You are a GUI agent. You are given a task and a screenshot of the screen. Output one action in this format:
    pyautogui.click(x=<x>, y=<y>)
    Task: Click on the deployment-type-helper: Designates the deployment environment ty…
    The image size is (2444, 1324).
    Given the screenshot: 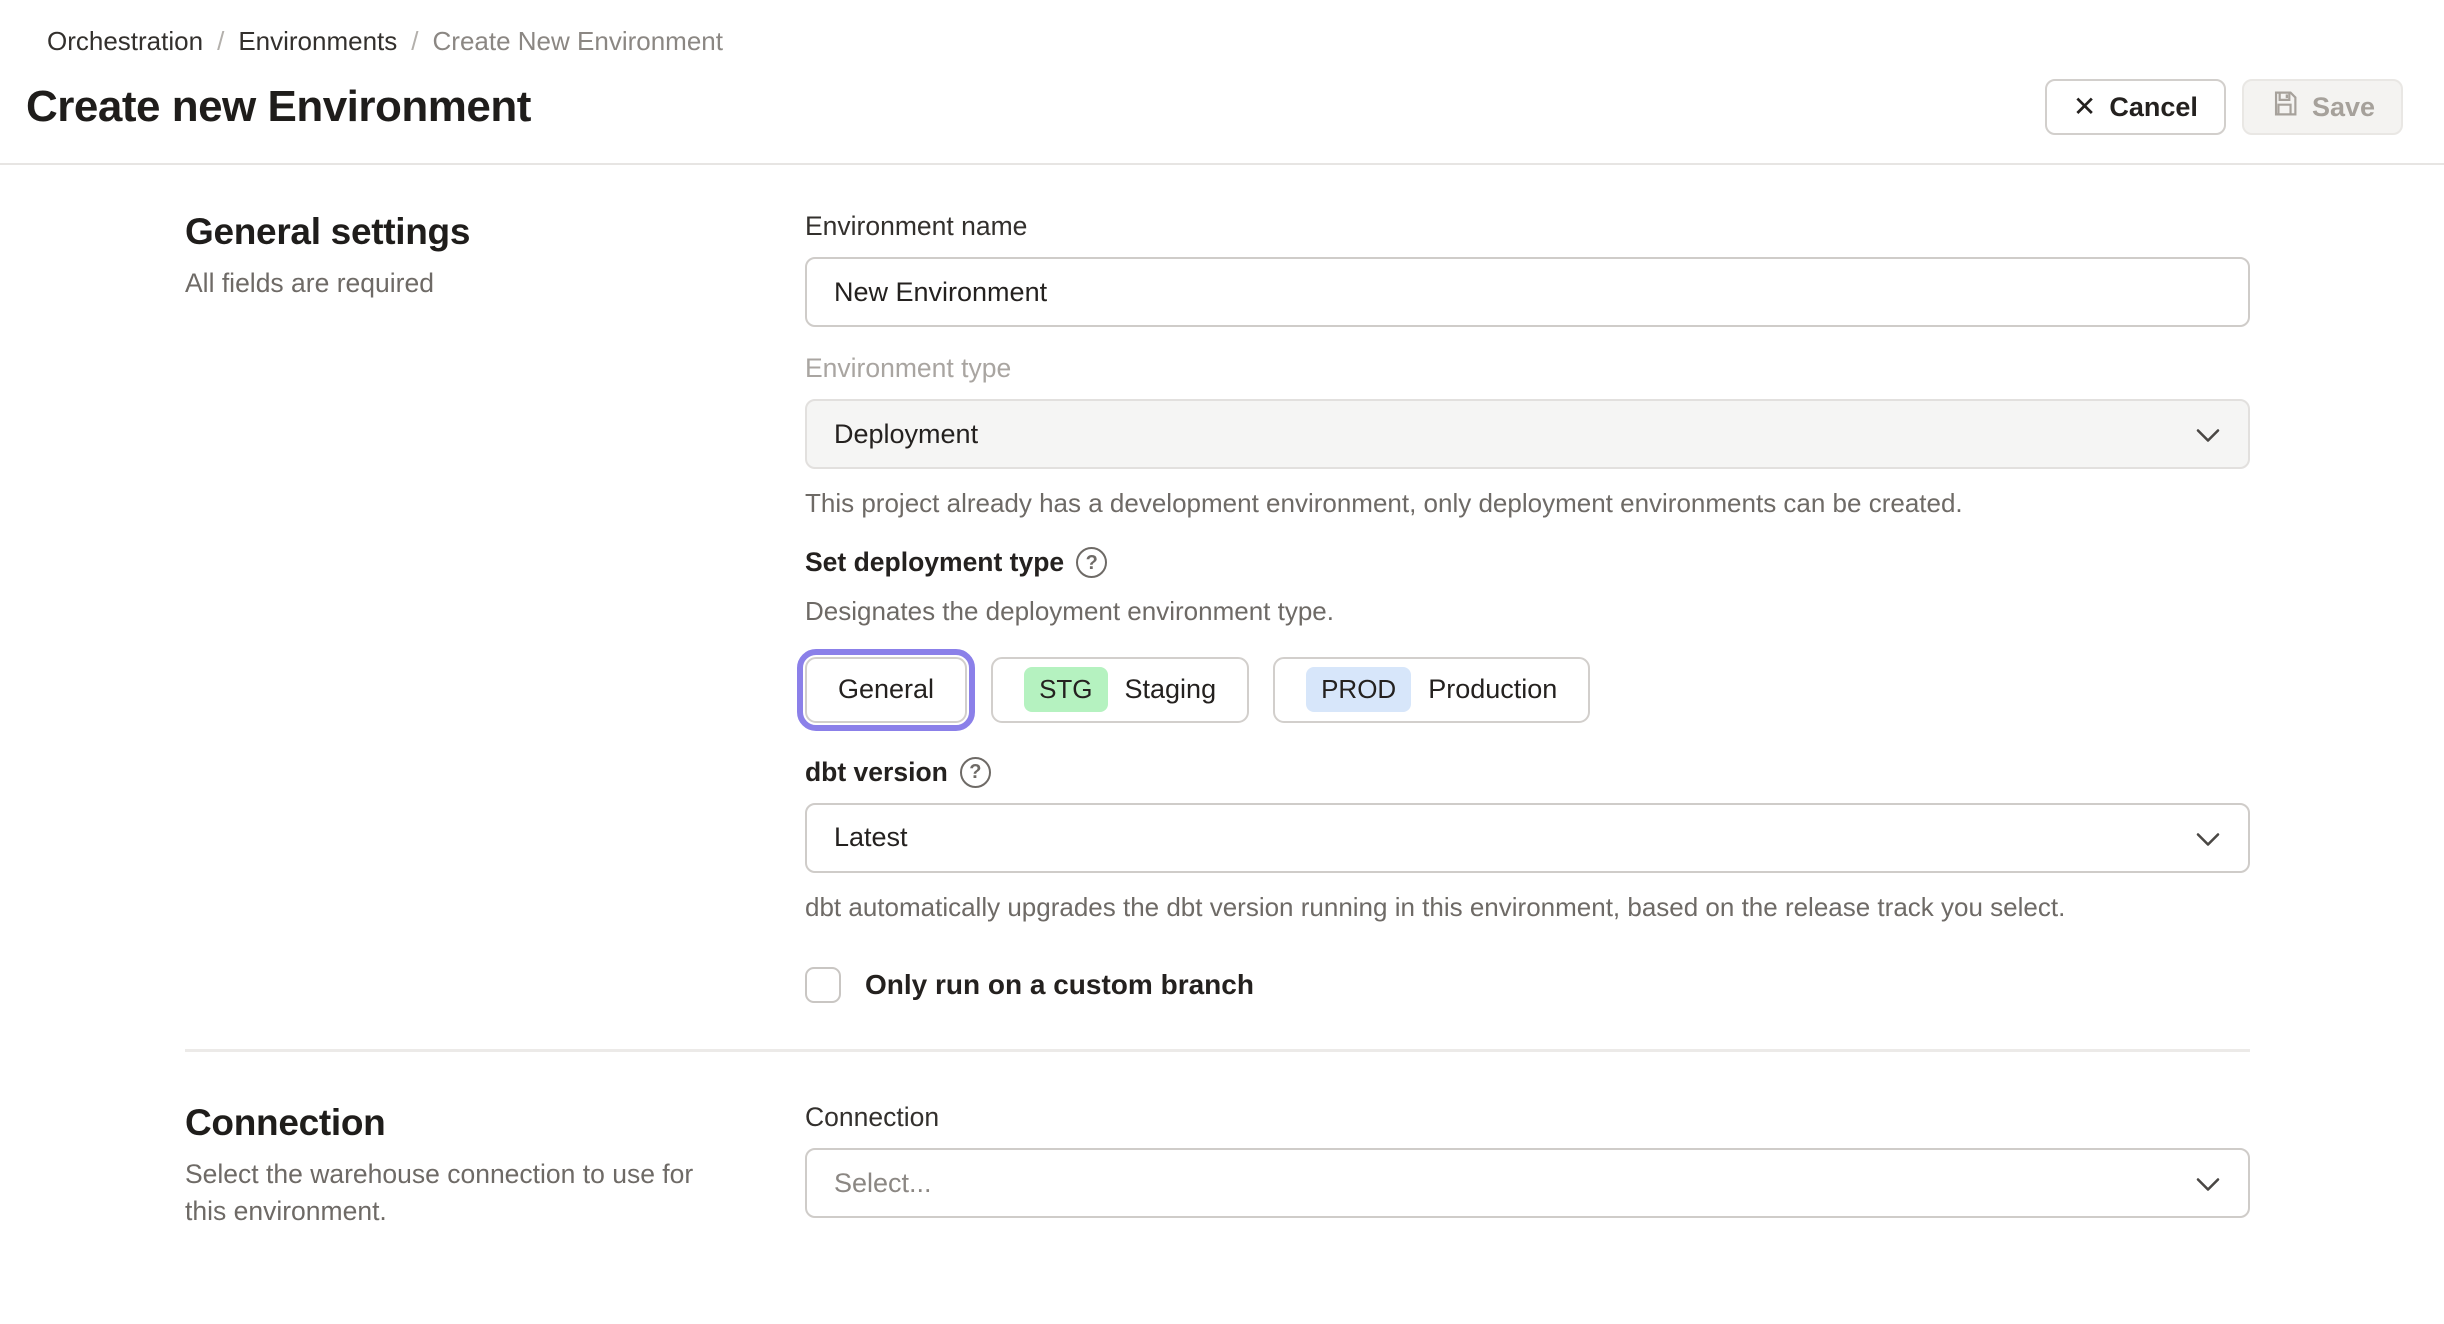 What is the action you would take?
    pyautogui.click(x=1069, y=611)
    